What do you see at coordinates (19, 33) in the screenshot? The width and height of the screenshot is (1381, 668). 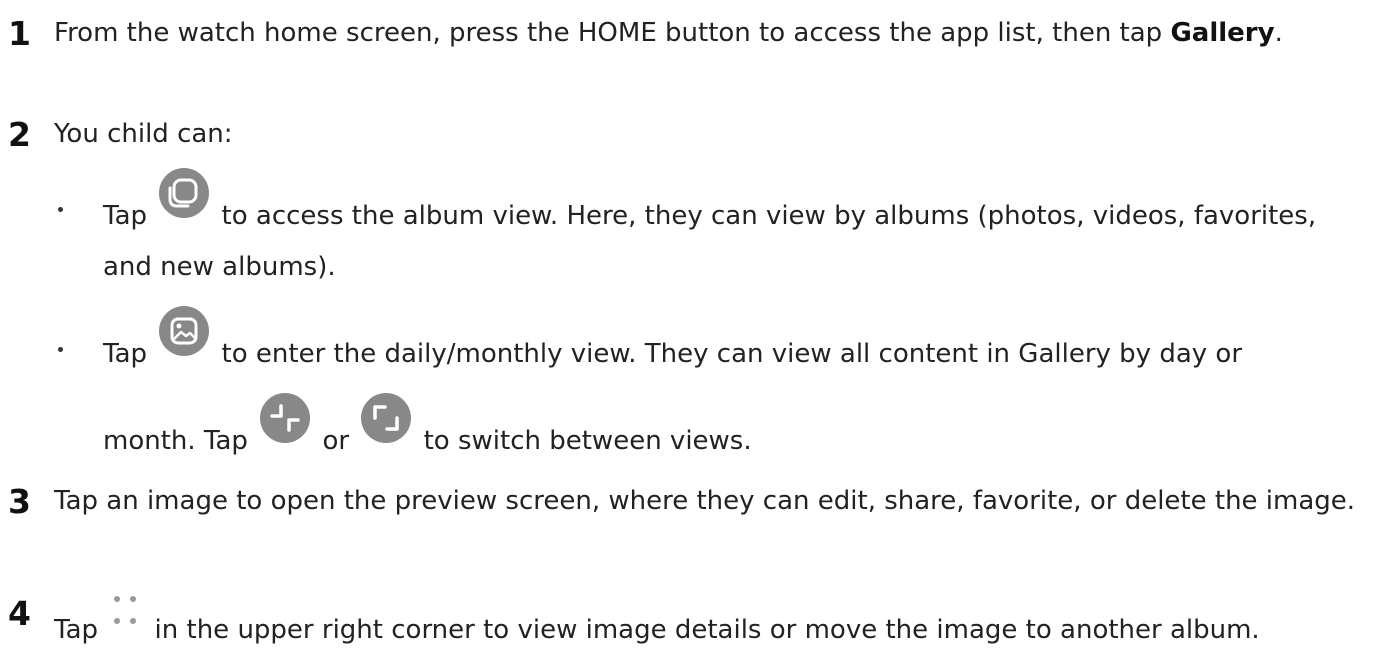 I see `step-number: 1` at bounding box center [19, 33].